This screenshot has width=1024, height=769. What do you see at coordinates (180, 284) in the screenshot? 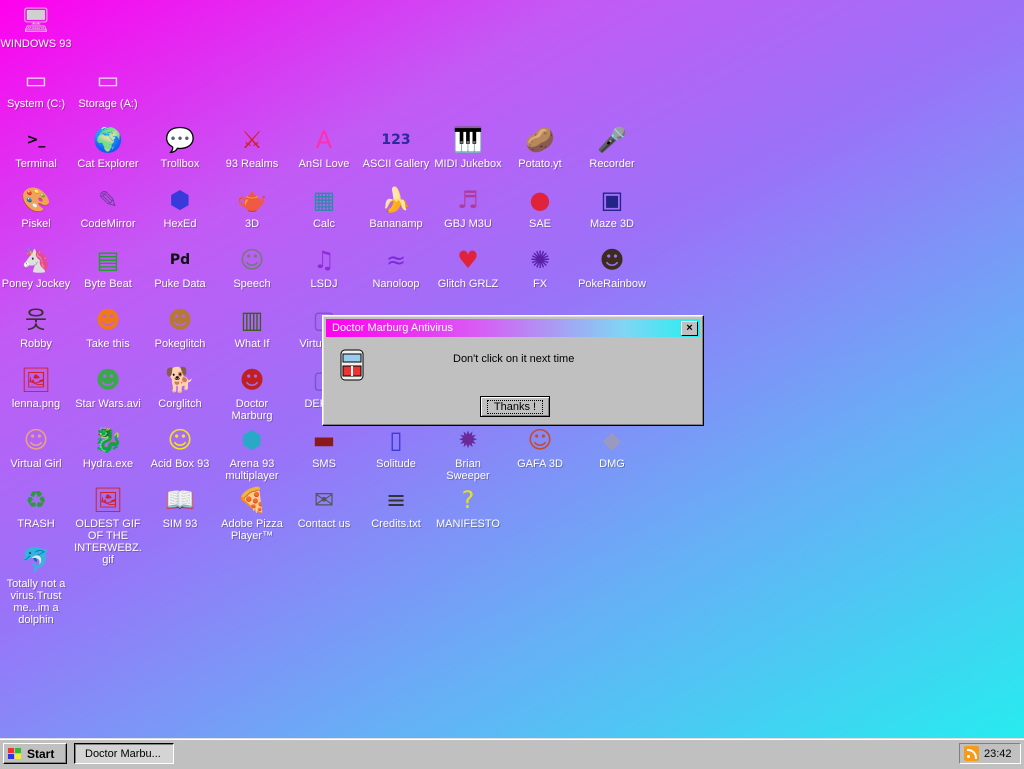
I see `desktop-icon-label: Puke Data` at bounding box center [180, 284].